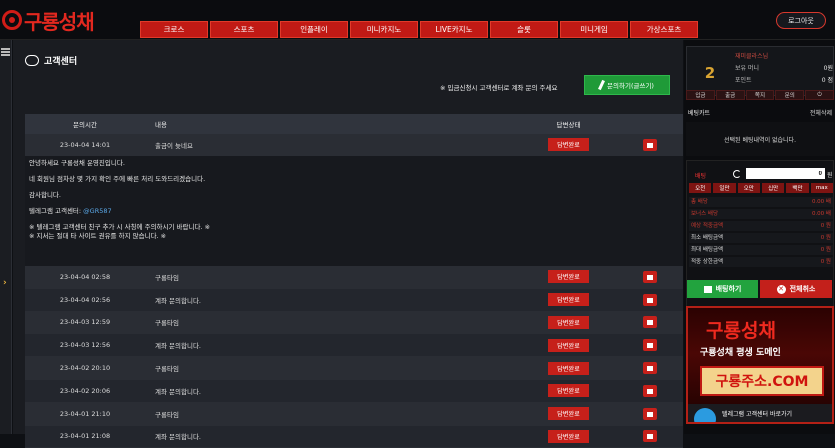 This screenshot has width=835, height=448. I want to click on logo-text: 구룡성채, so click(59, 21).